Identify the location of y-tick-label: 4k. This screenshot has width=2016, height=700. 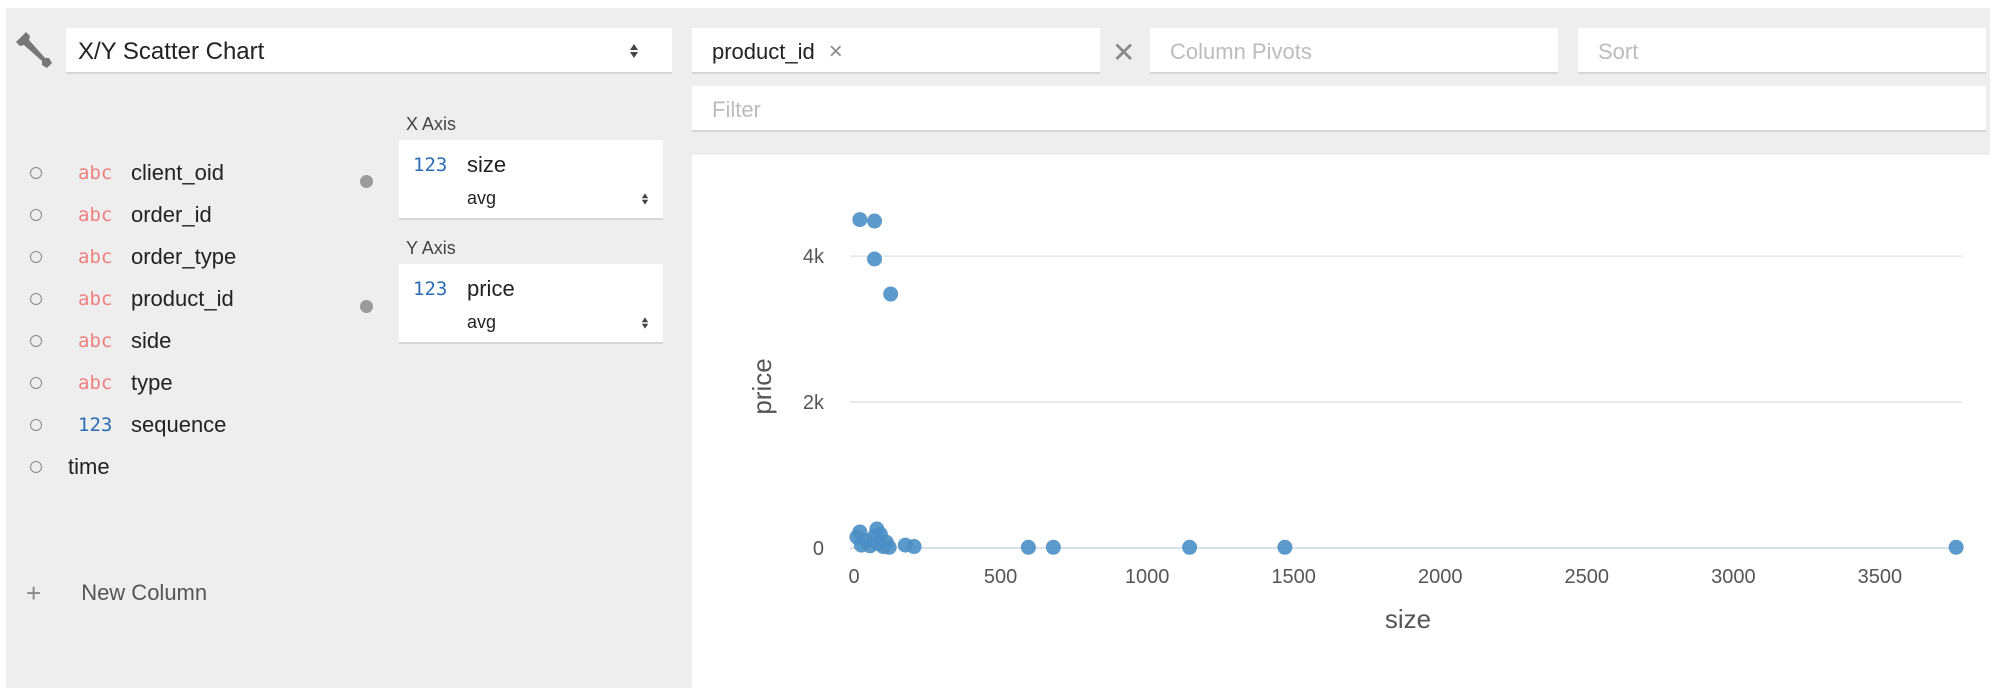
(814, 257).